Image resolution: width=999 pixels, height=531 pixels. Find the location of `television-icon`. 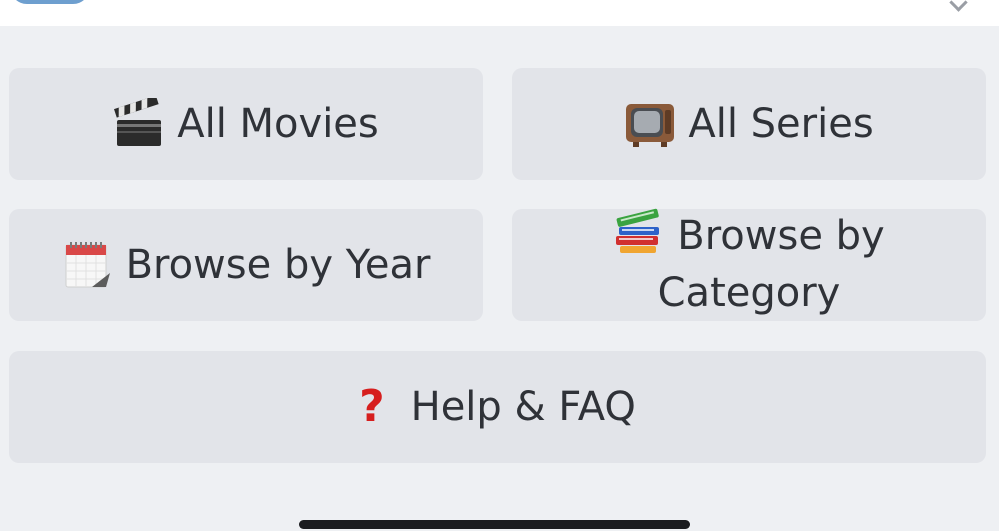

television-icon is located at coordinates (650, 124).